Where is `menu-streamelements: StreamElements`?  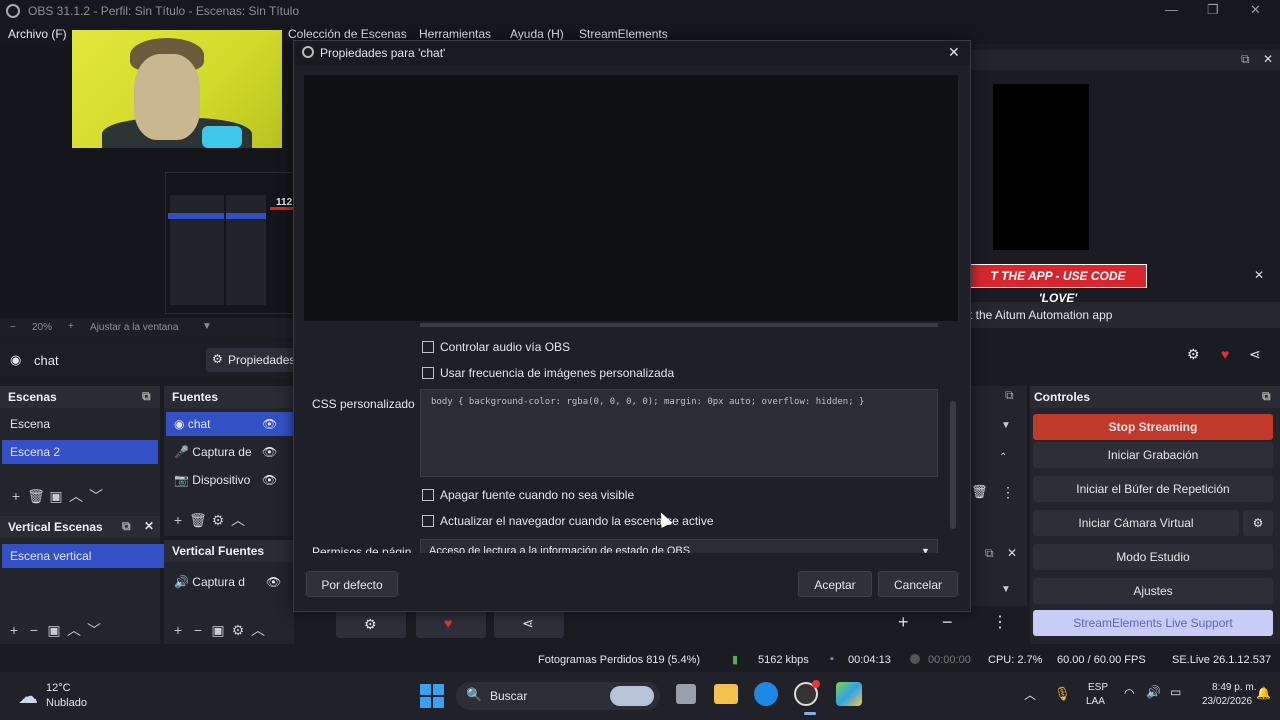 menu-streamelements: StreamElements is located at coordinates (623, 34).